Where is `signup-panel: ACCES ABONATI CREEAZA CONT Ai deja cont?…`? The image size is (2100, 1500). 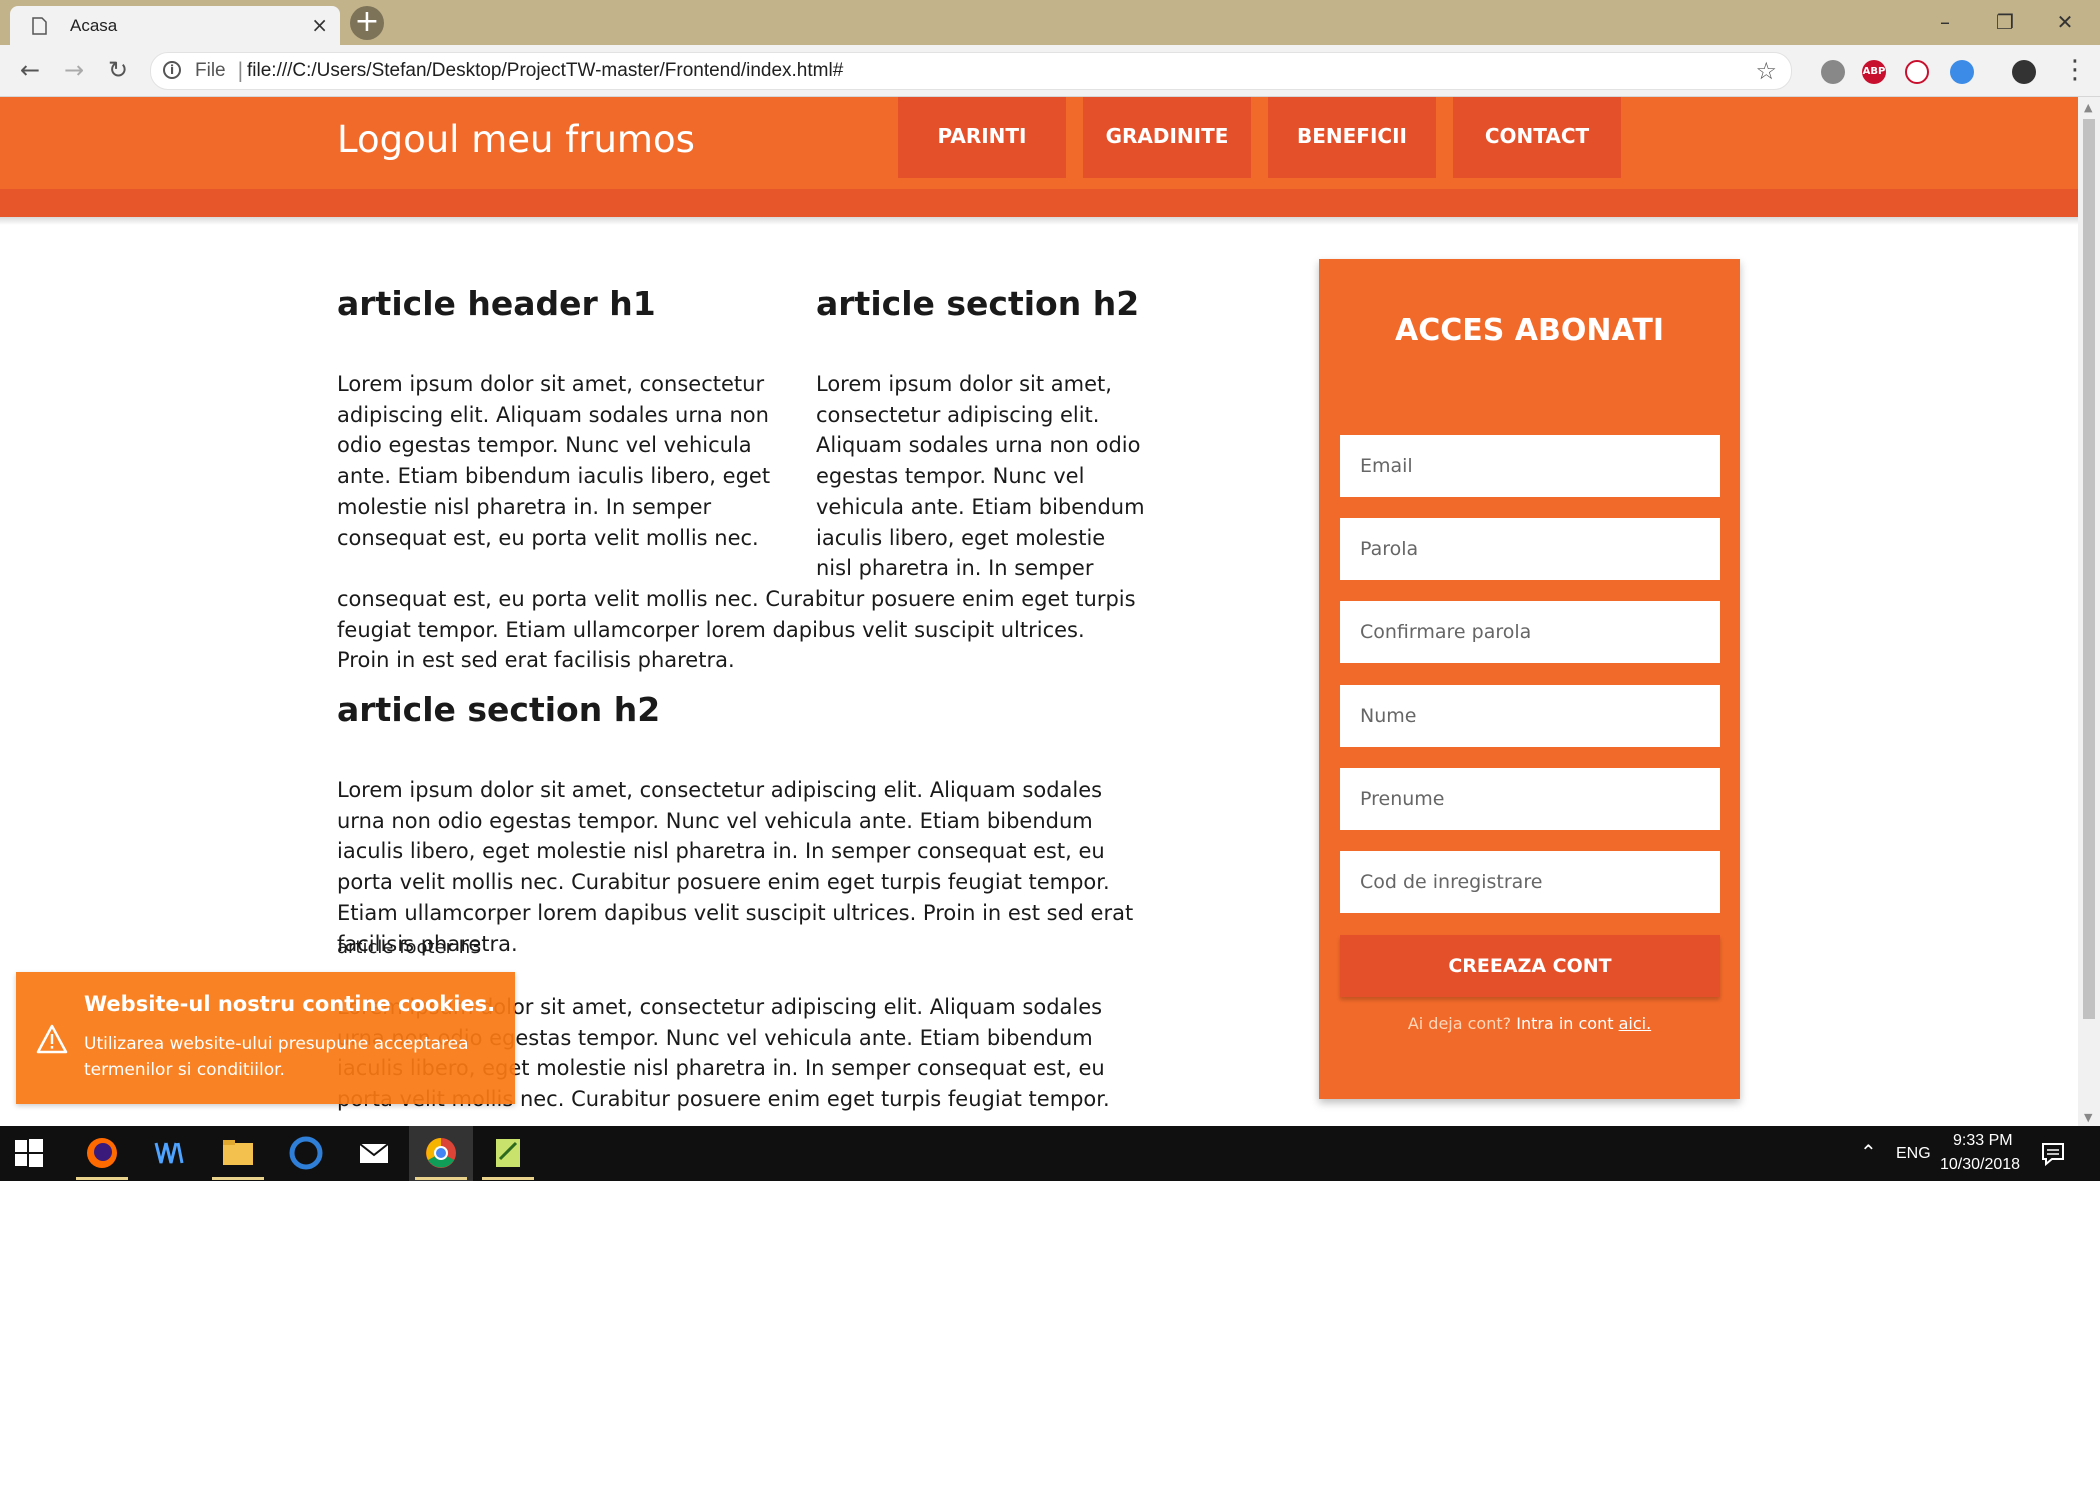 signup-panel: ACCES ABONATI CREEAZA CONT Ai deja cont?… is located at coordinates (1529, 679).